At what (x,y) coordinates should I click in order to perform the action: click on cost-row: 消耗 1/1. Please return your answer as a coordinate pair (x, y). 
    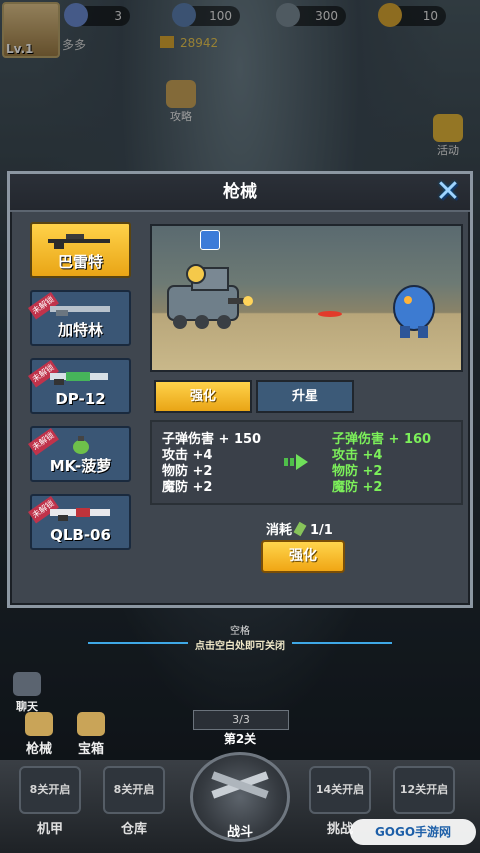
    Looking at the image, I should click on (299, 528).